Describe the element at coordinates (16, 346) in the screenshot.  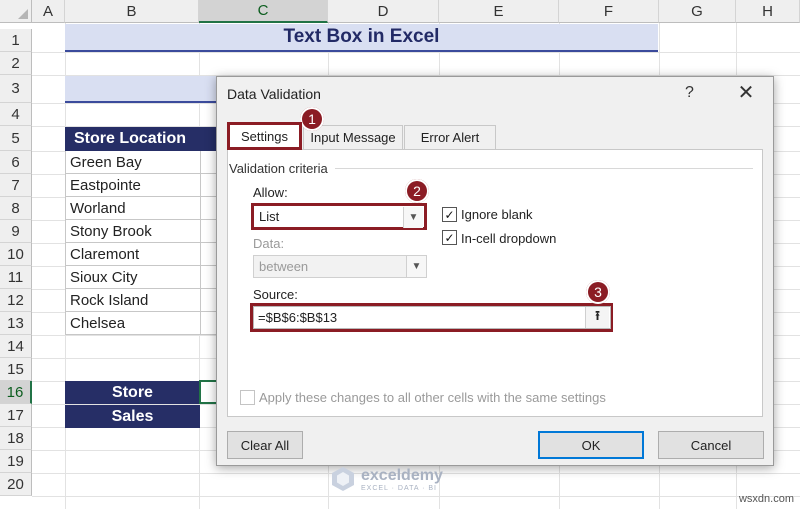
I see `row-header-14: 14` at that location.